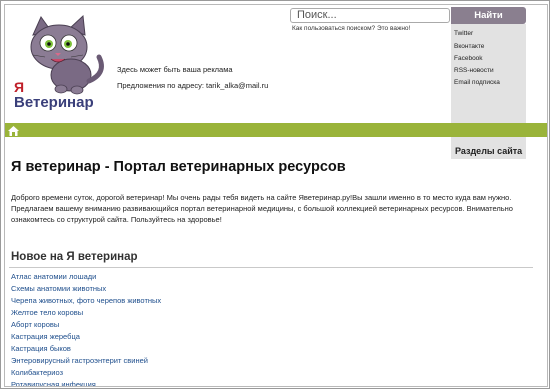 The height and width of the screenshot is (389, 550). Describe the element at coordinates (86, 373) in the screenshot. I see `list-item: Колибактериоз` at that location.